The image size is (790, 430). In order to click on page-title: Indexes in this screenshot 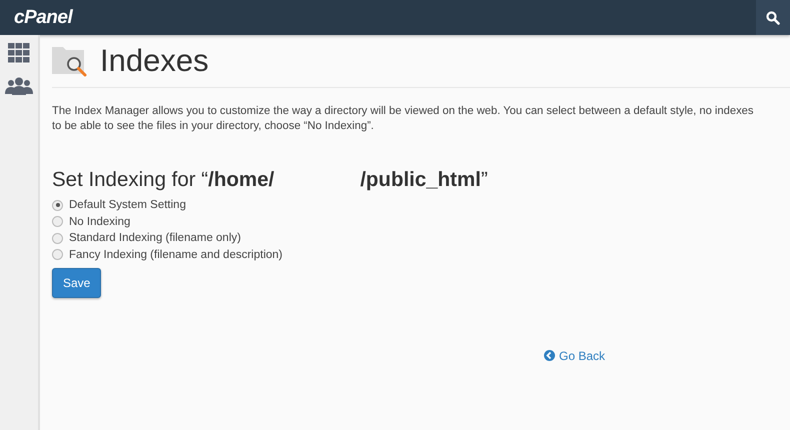, I will do `click(154, 61)`.